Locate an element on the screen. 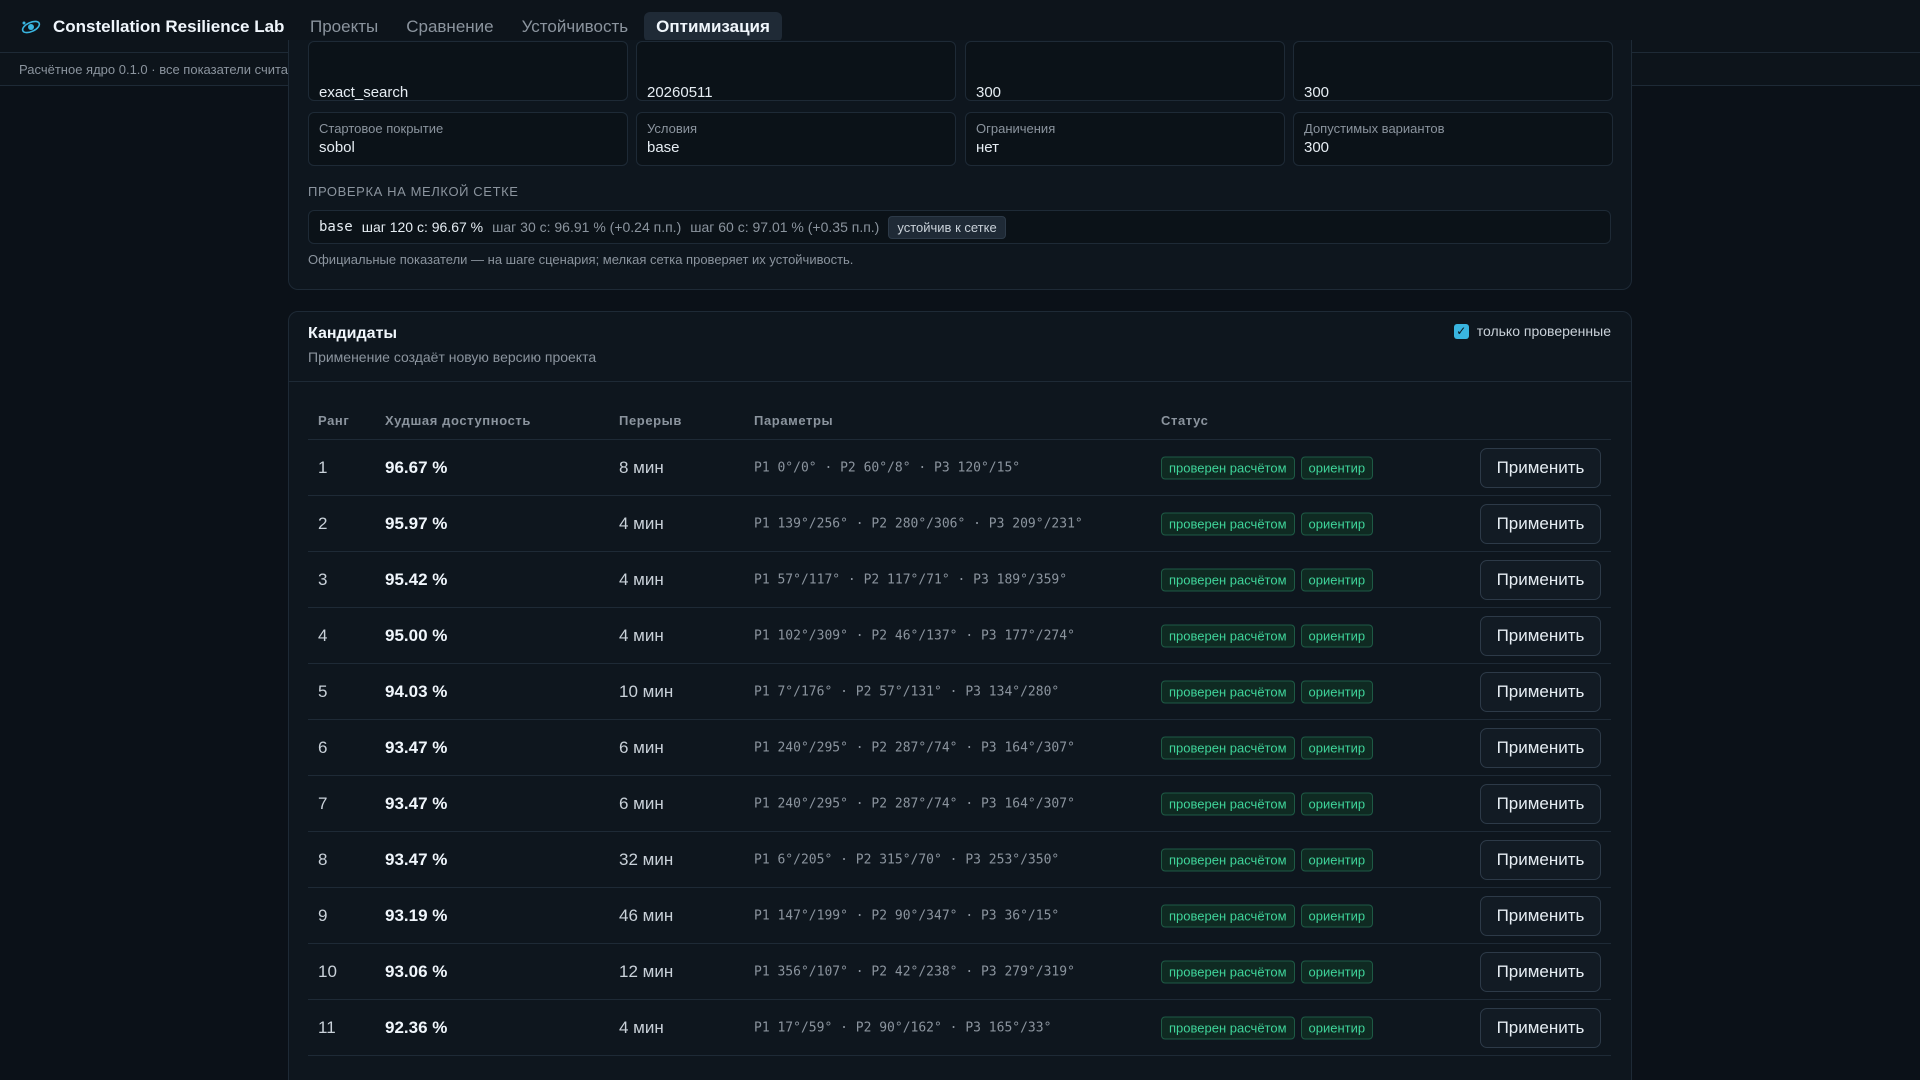 This screenshot has height=1080, width=1920. col-rank: Ранг is located at coordinates (333, 420).